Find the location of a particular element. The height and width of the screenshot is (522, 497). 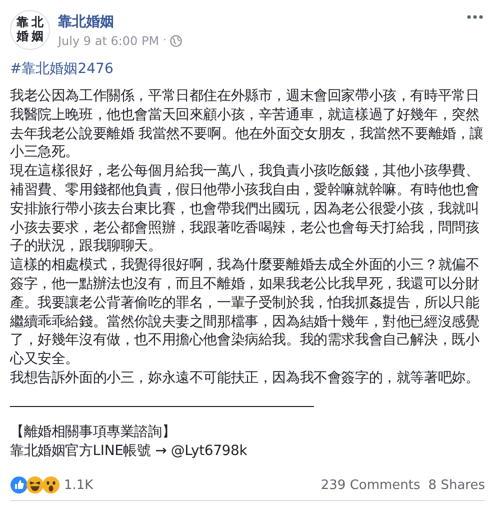

post-footer-text: 靠北婚姻官方LINE帳號 → @Lyt6798k is located at coordinates (129, 451).